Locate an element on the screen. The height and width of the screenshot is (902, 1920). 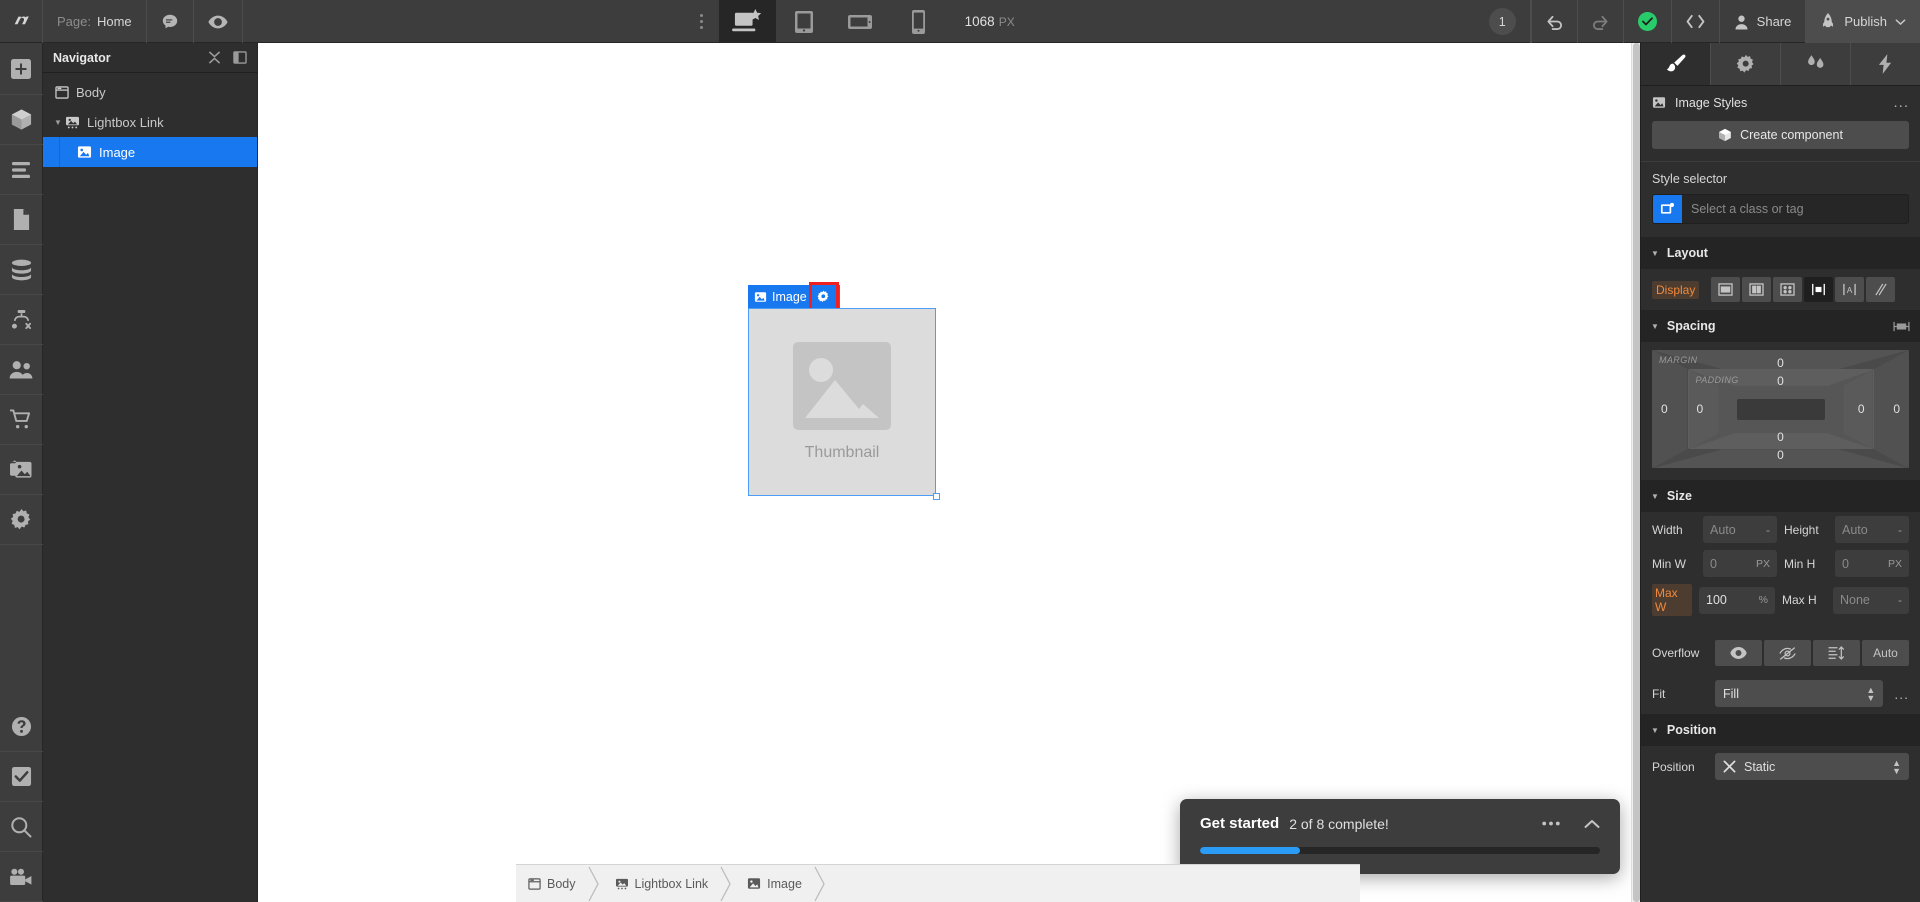
display-flex-icon is located at coordinates (1757, 289).